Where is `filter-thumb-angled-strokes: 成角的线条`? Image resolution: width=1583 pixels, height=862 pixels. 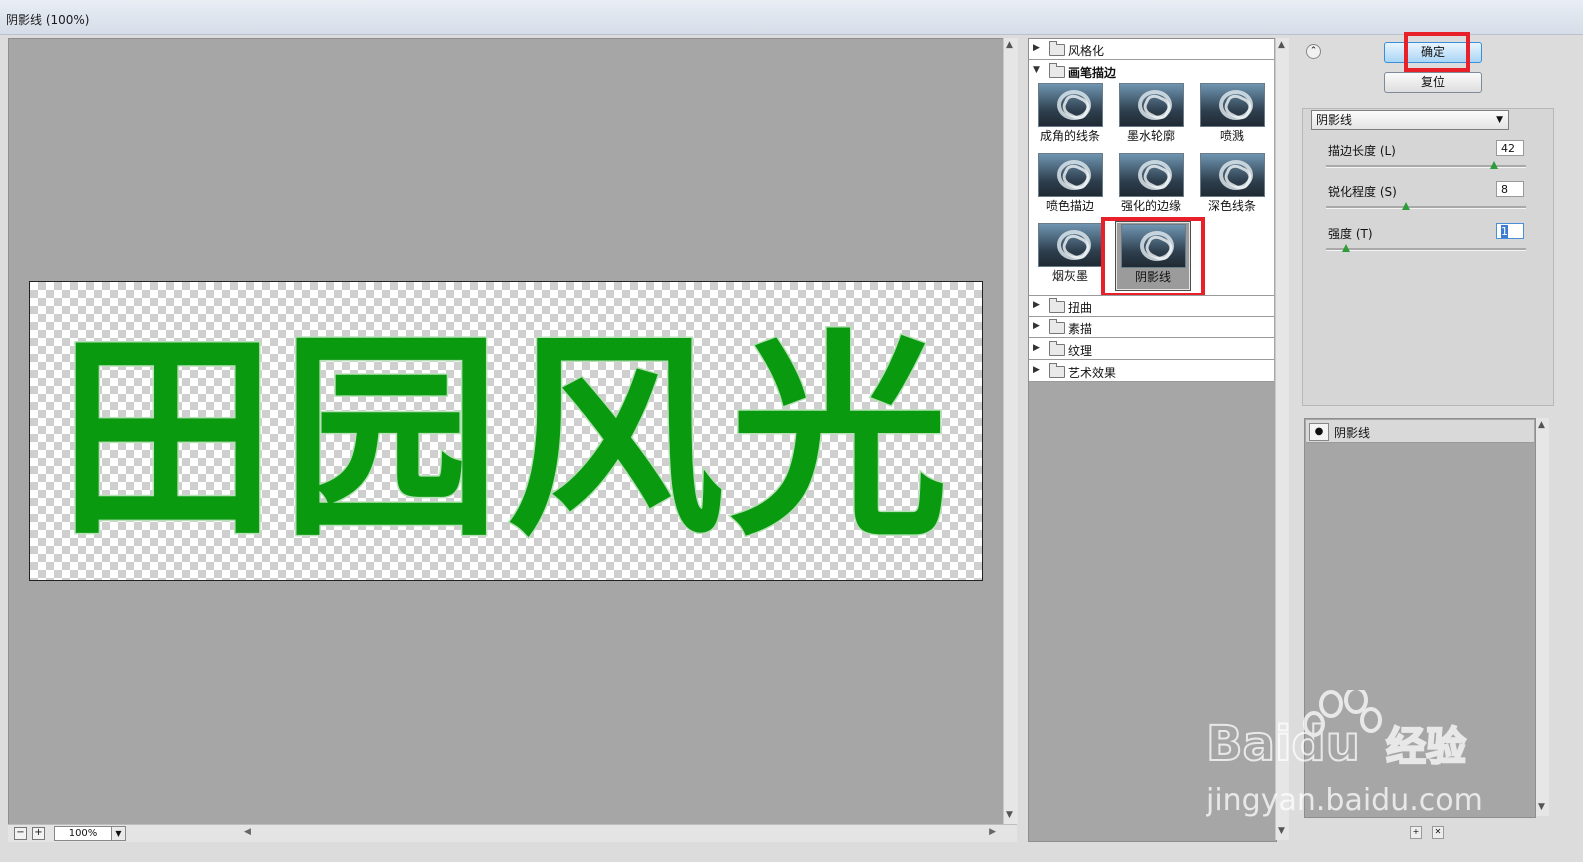 filter-thumb-angled-strokes: 成角的线条 is located at coordinates (1070, 114).